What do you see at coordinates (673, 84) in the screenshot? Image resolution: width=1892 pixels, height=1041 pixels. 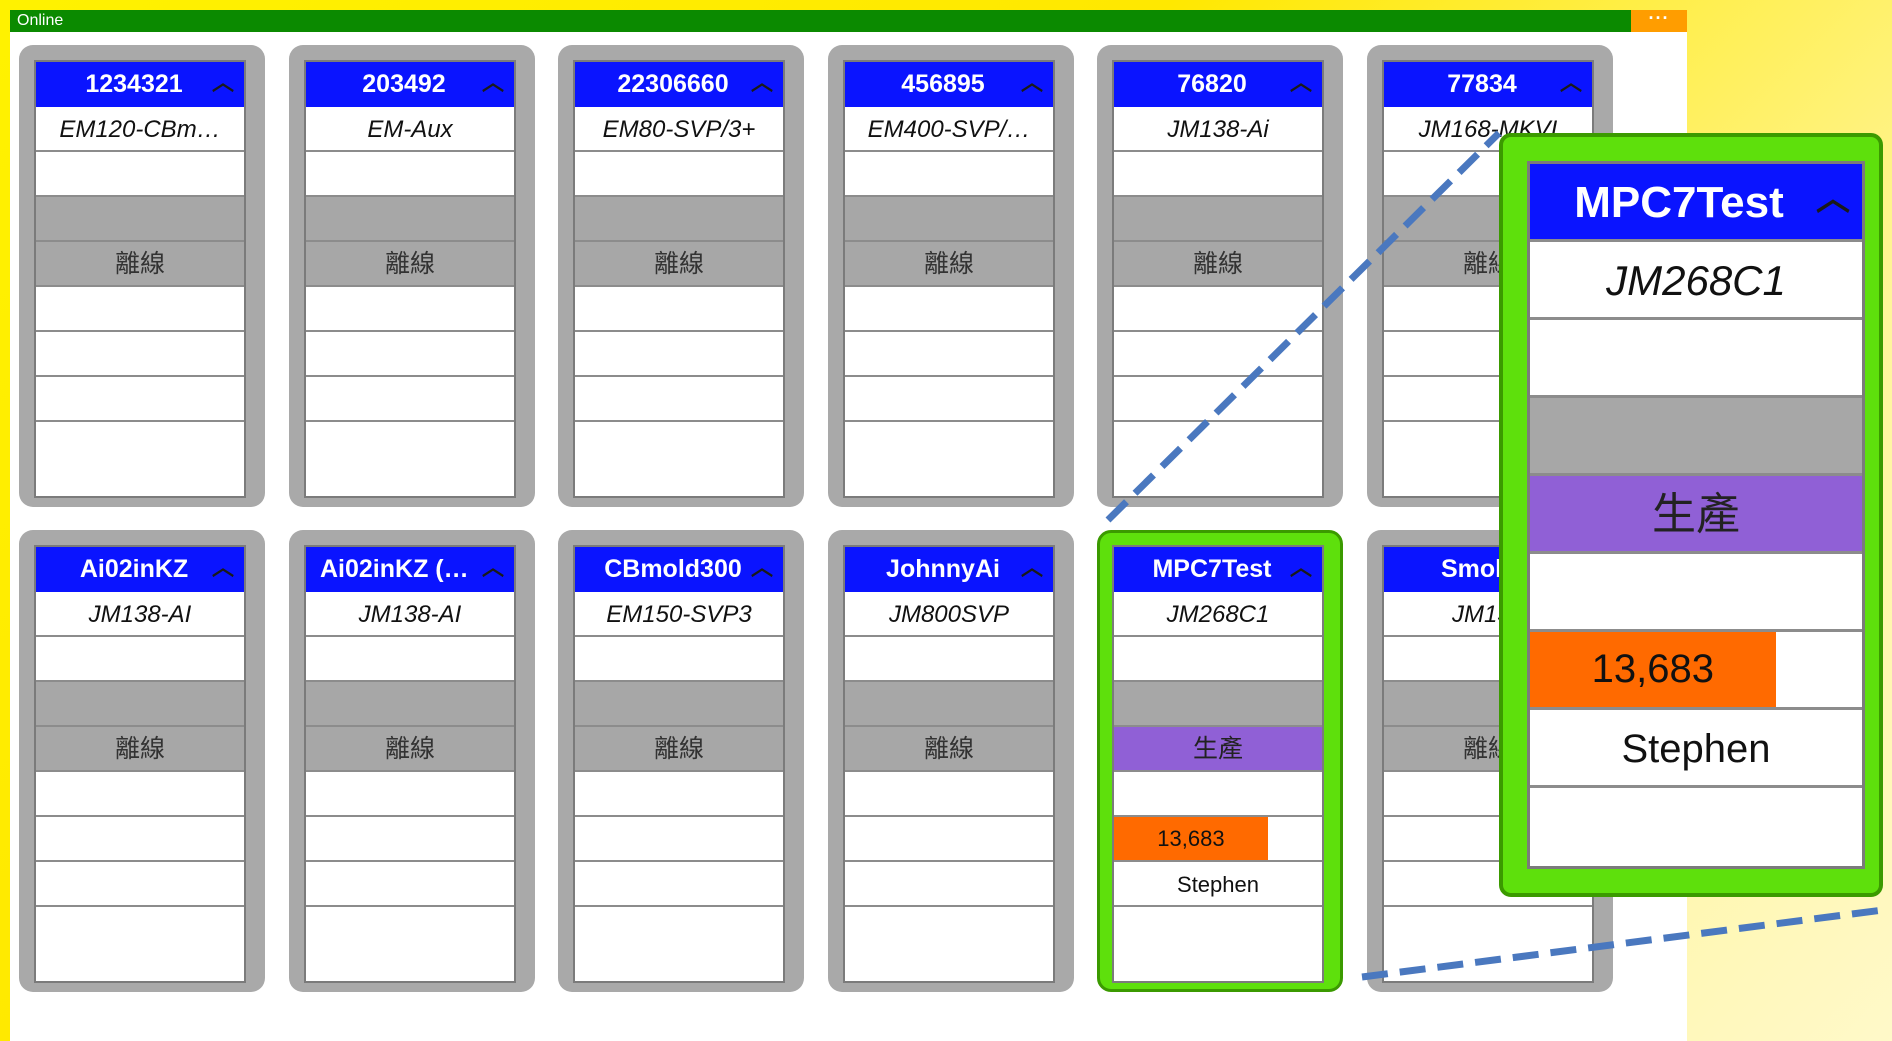 I see `machine-id: 22306660` at bounding box center [673, 84].